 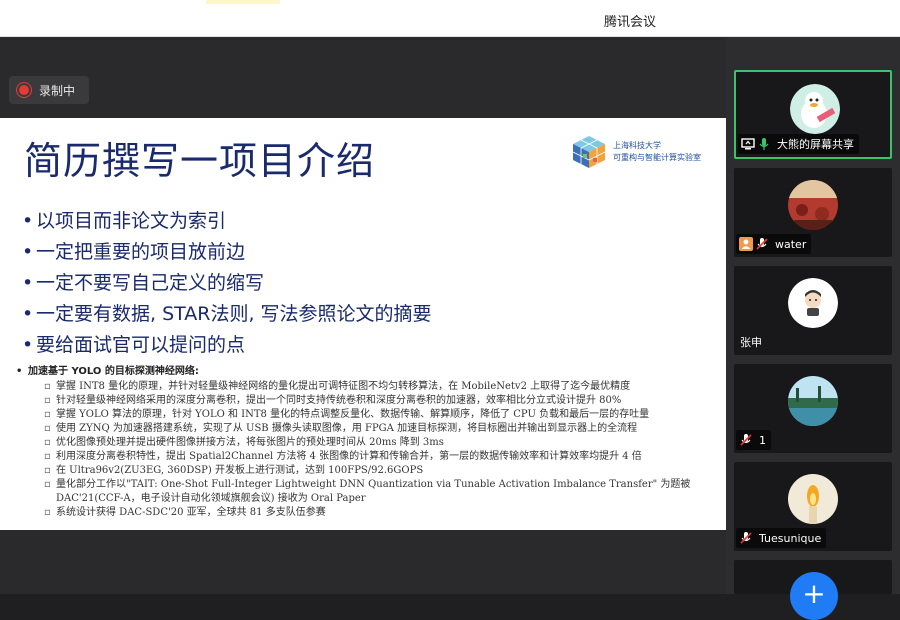 What do you see at coordinates (630, 22) in the screenshot?
I see `app-title: 腾讯会议` at bounding box center [630, 22].